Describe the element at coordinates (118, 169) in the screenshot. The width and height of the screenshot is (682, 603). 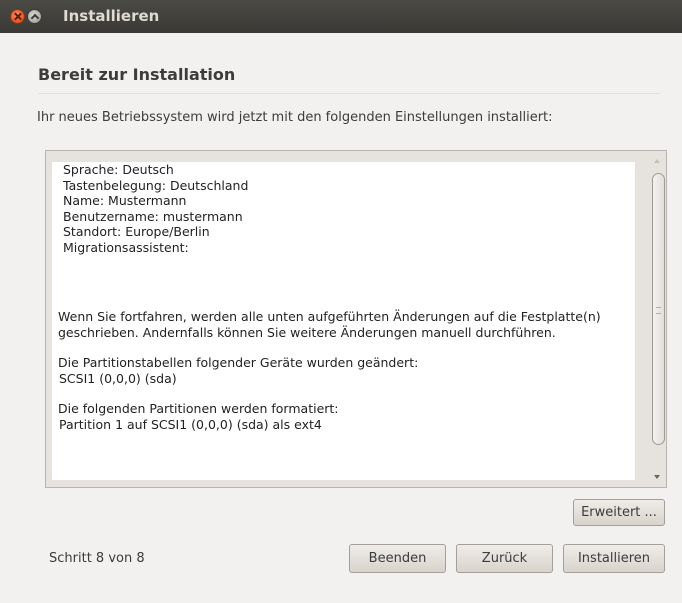
I see `setting-language: Sprache: Deutsch` at that location.